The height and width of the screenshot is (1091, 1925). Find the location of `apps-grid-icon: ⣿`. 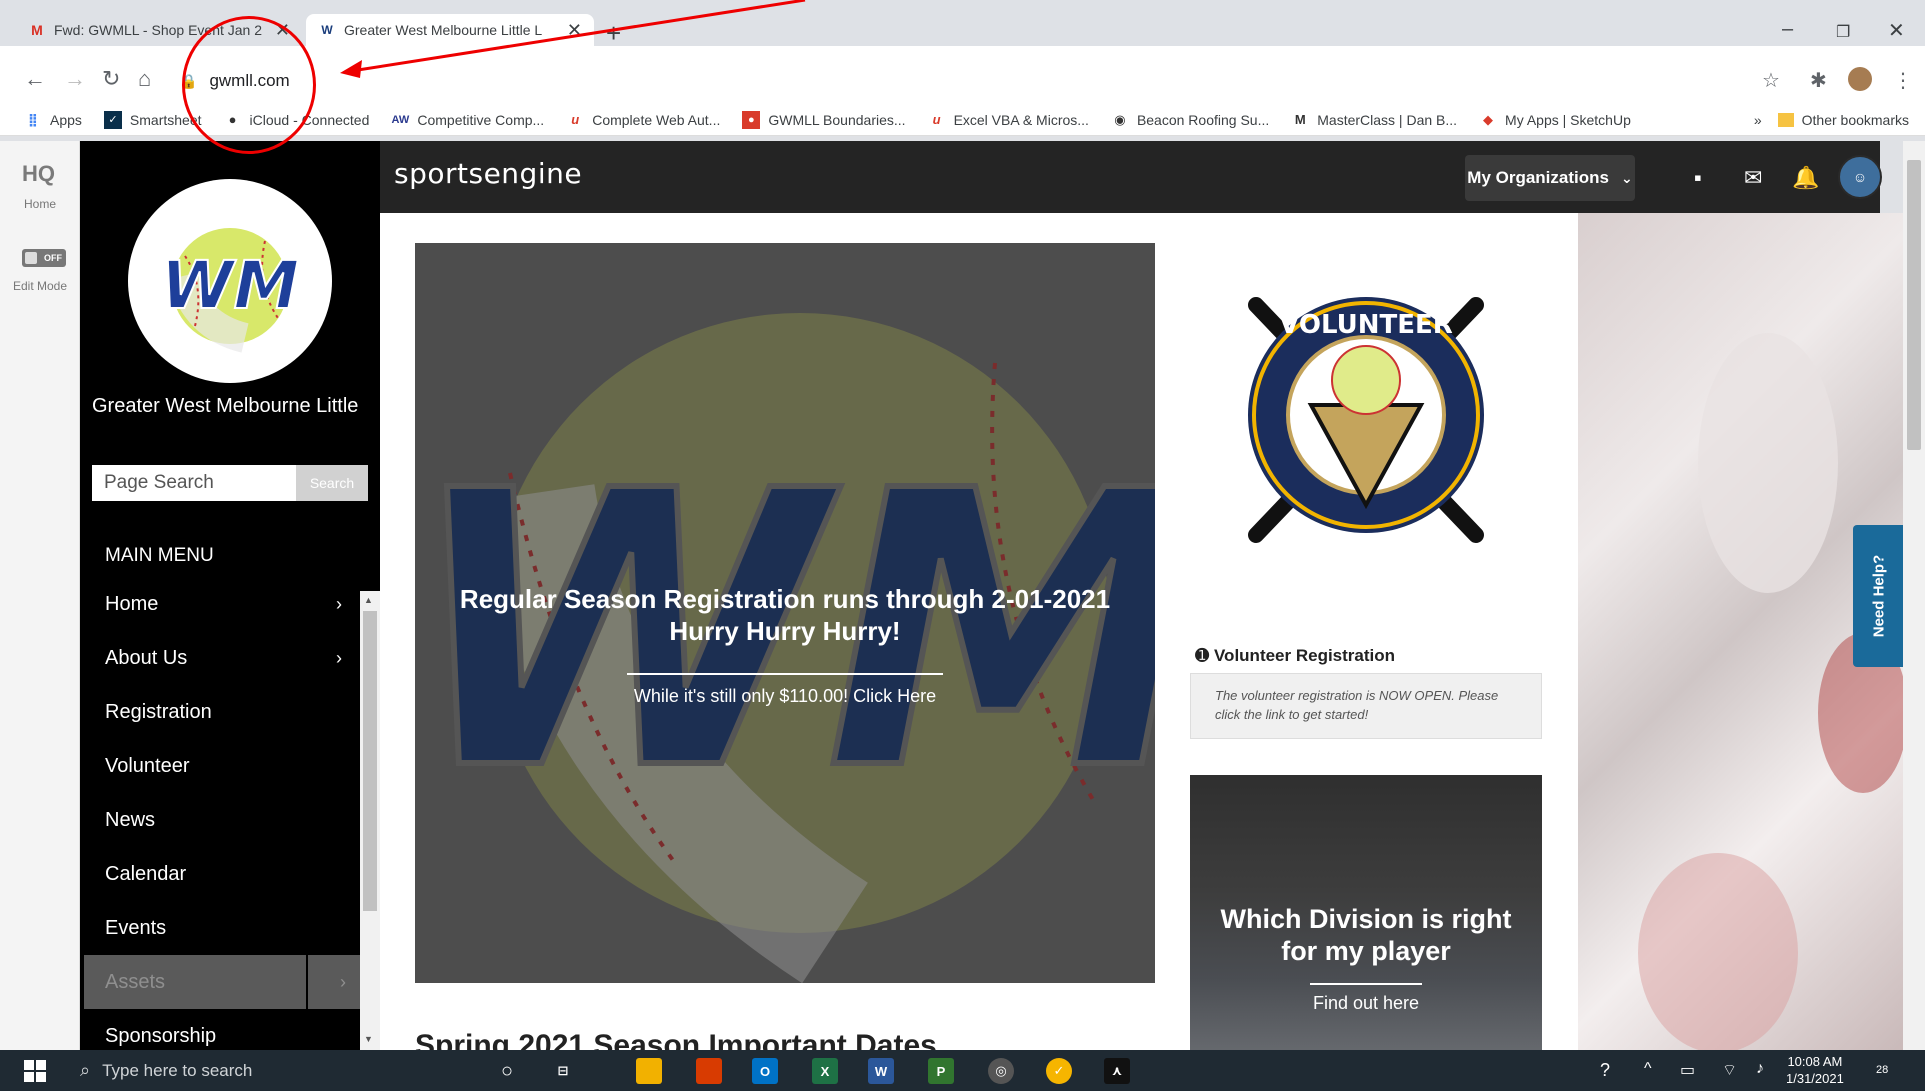

apps-grid-icon: ⣿ is located at coordinates (33, 119).